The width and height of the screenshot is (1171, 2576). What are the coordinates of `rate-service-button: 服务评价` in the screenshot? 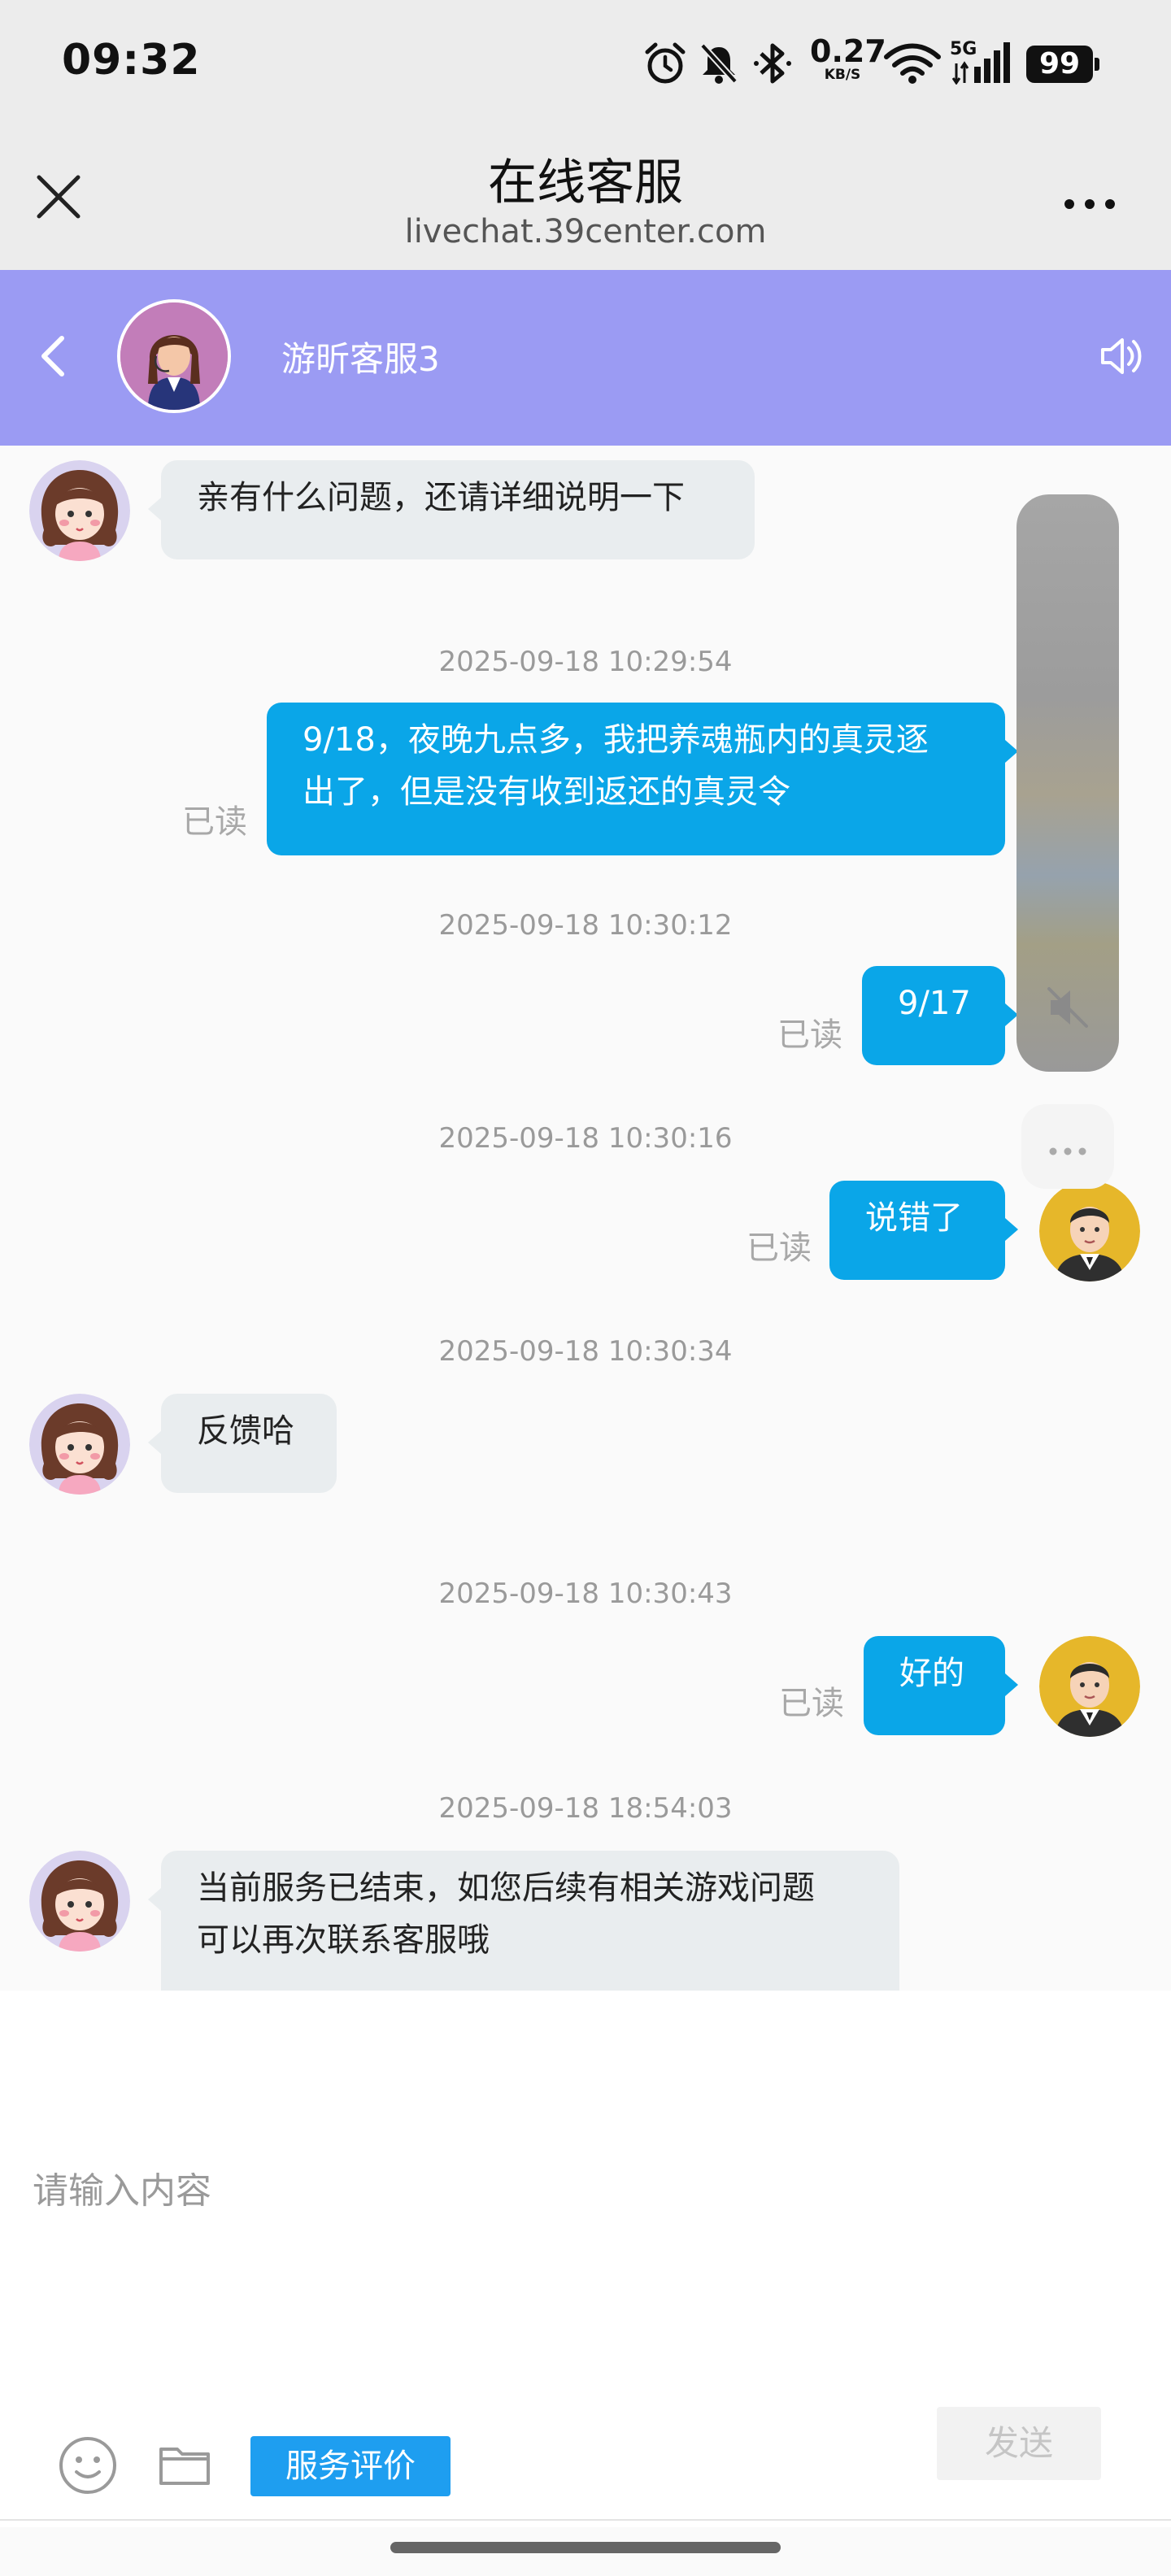 It's located at (351, 2466).